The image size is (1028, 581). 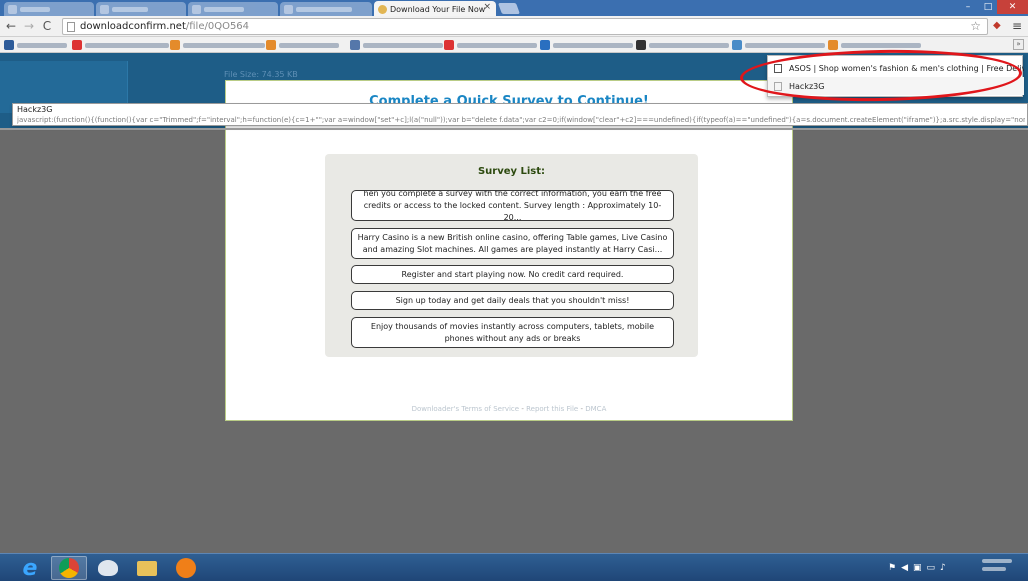 What do you see at coordinates (186, 568) in the screenshot?
I see `firefox-icon` at bounding box center [186, 568].